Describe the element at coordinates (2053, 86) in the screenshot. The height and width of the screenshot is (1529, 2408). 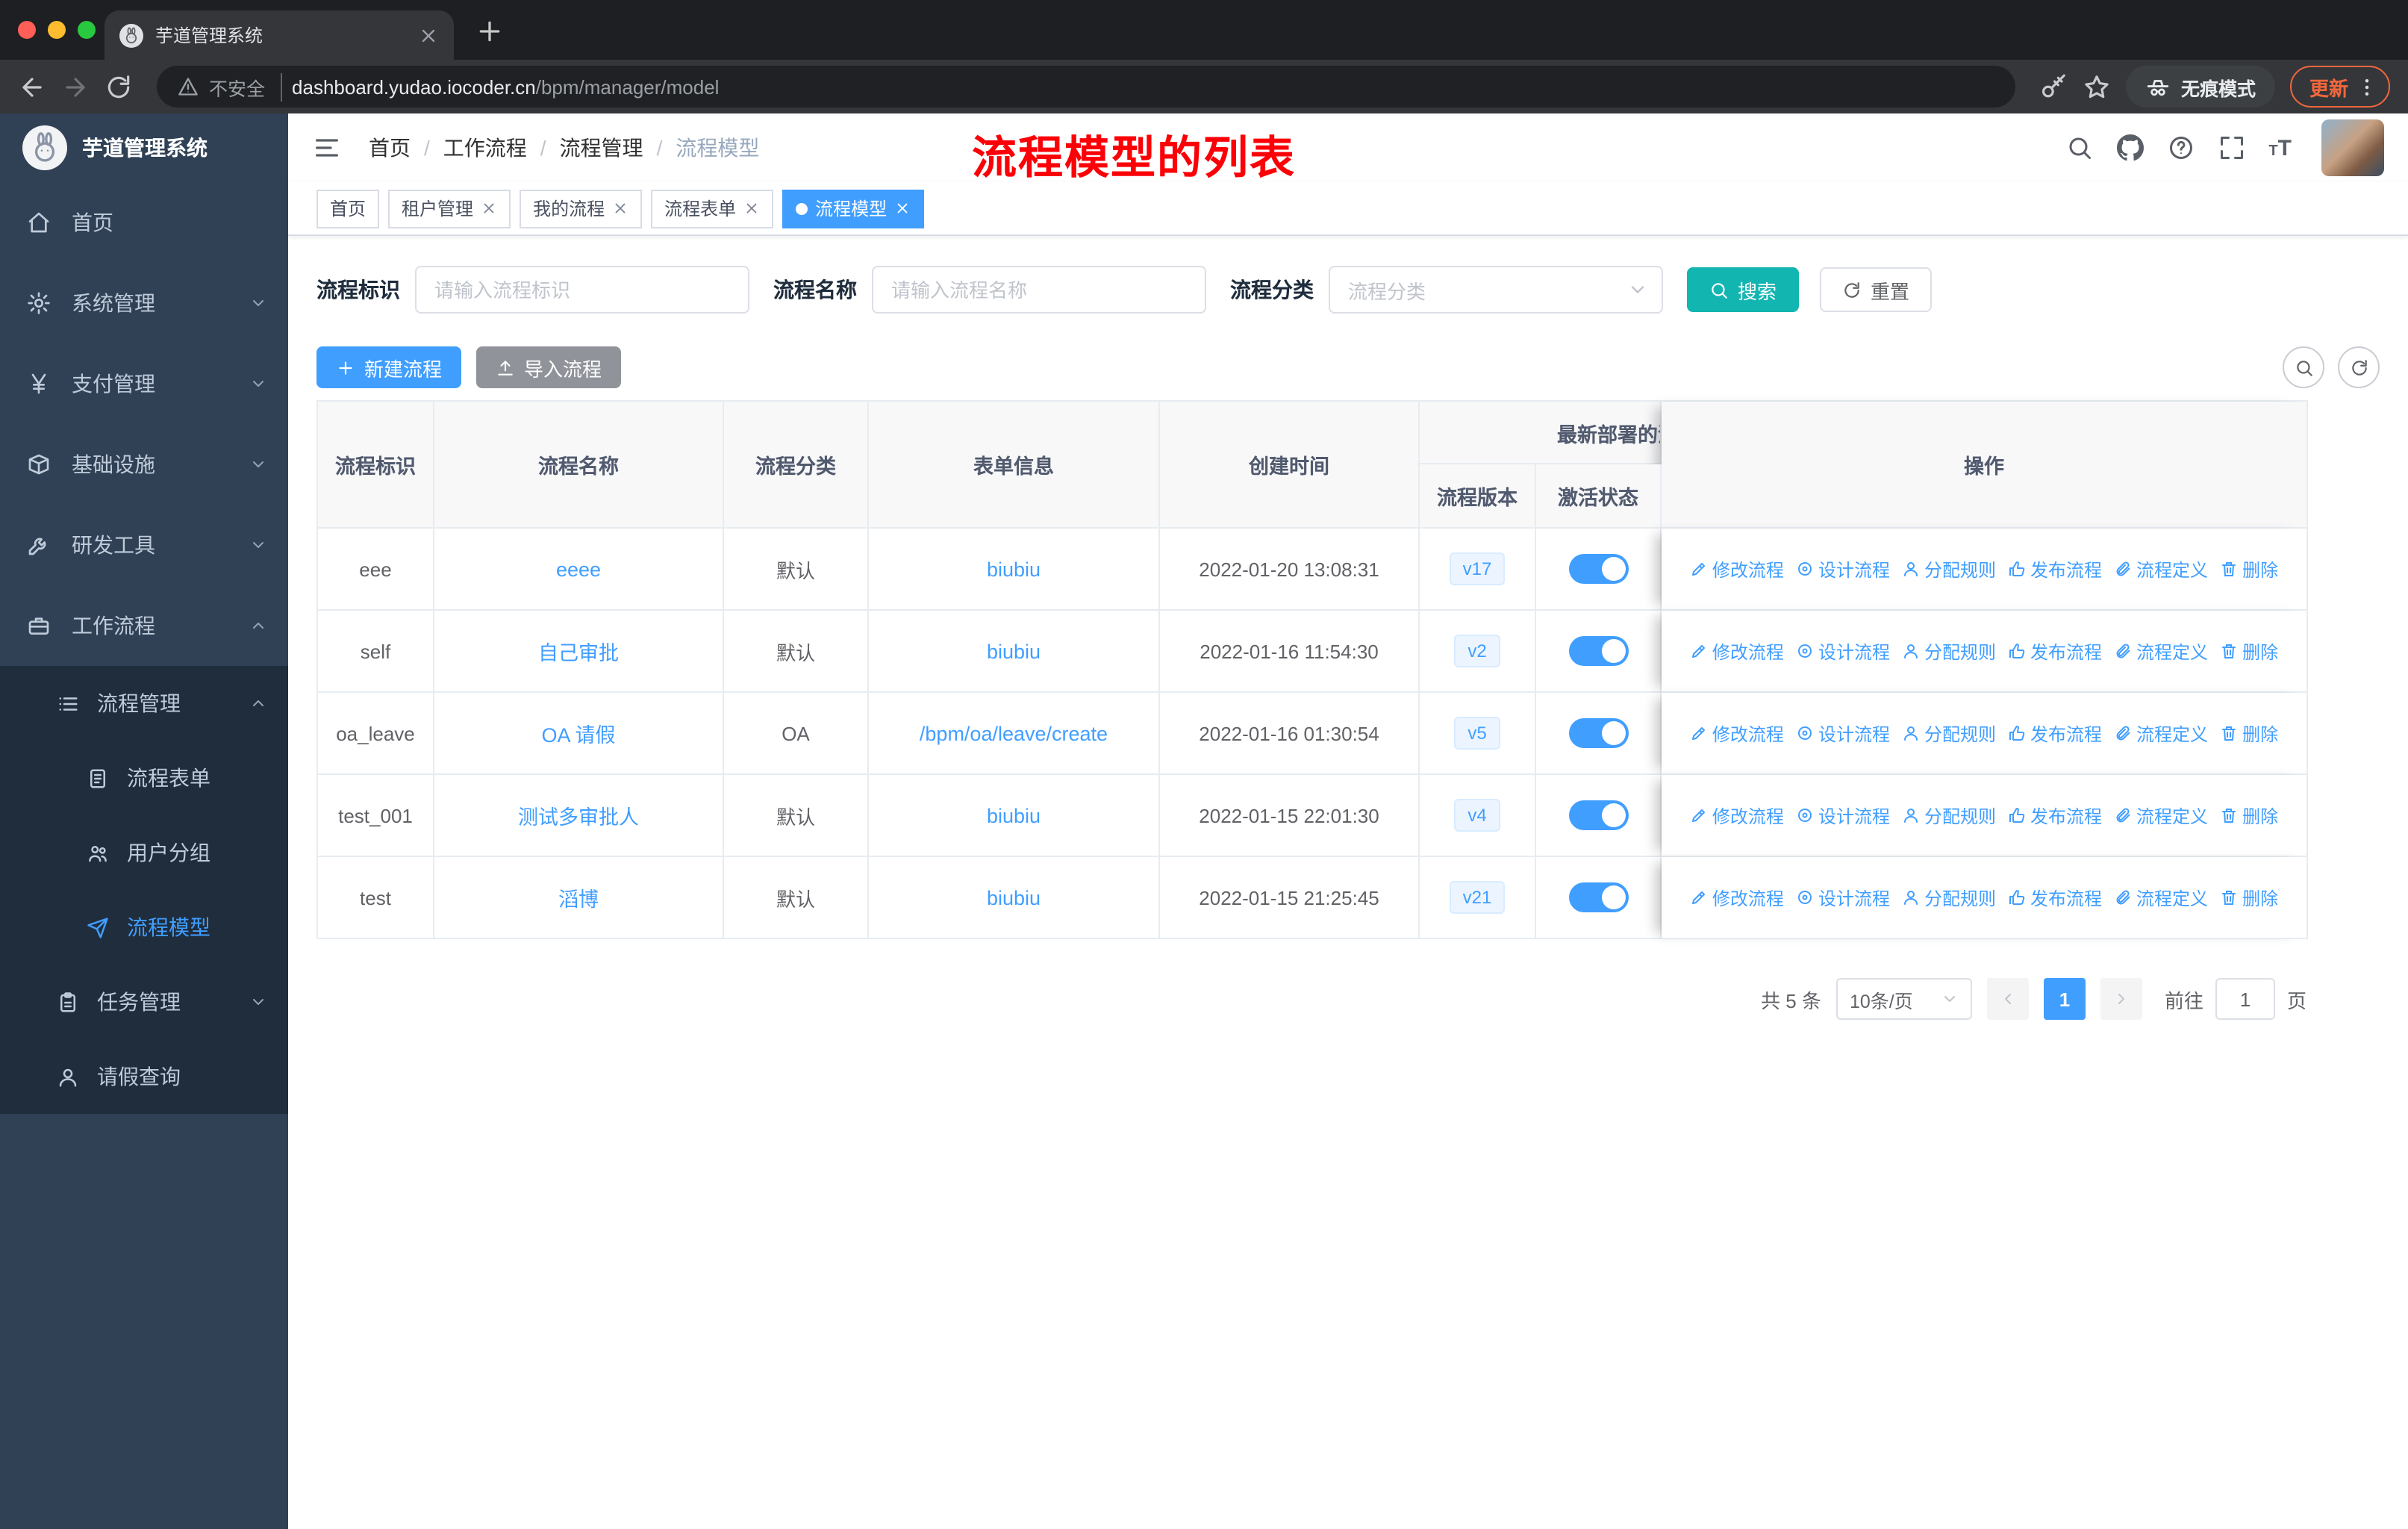
I see `password-manager-icon` at that location.